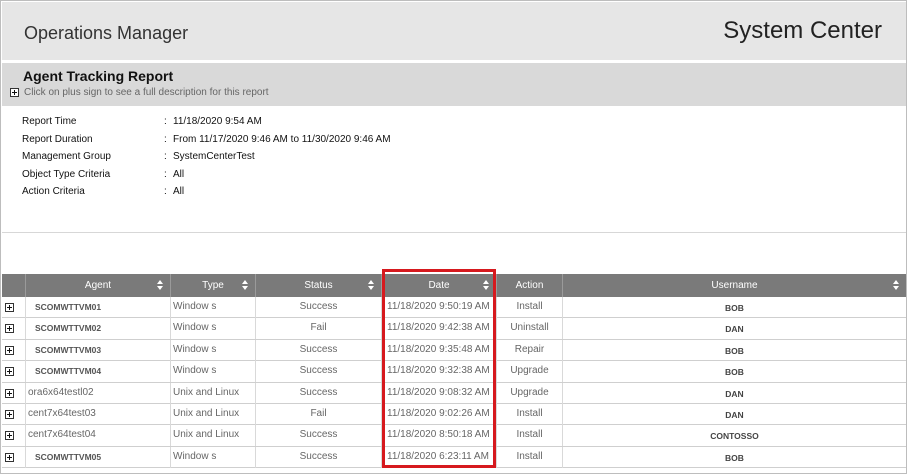 The width and height of the screenshot is (907, 474). I want to click on date-value: 11/18/2020 9:32:38 AM, so click(438, 371).